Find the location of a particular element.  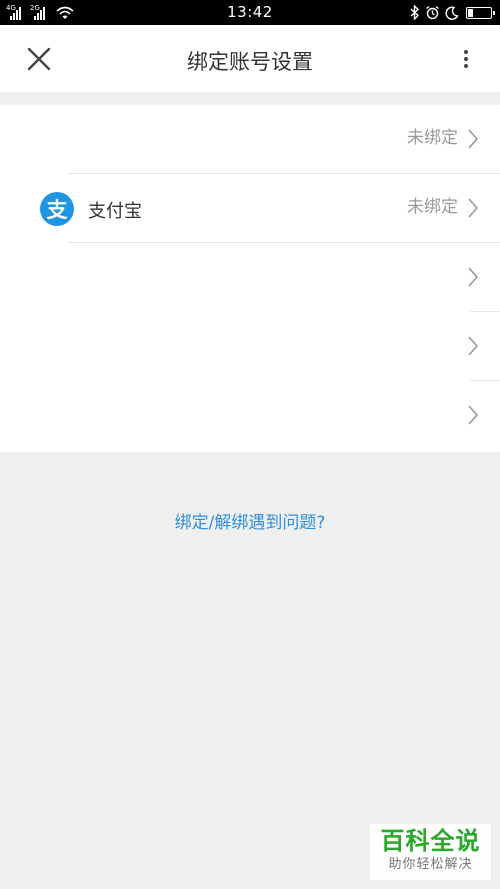

alipay-icon: 支 is located at coordinates (57, 209).